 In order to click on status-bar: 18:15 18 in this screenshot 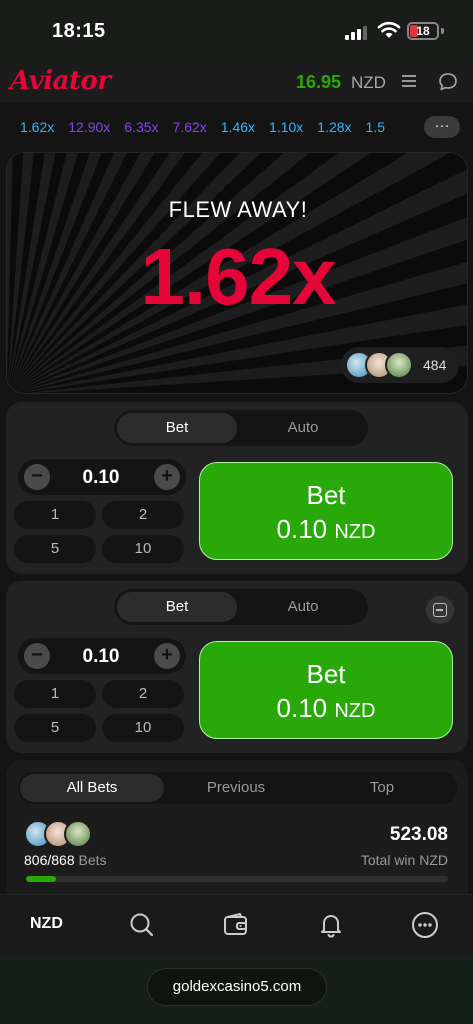, I will do `click(236, 31)`.